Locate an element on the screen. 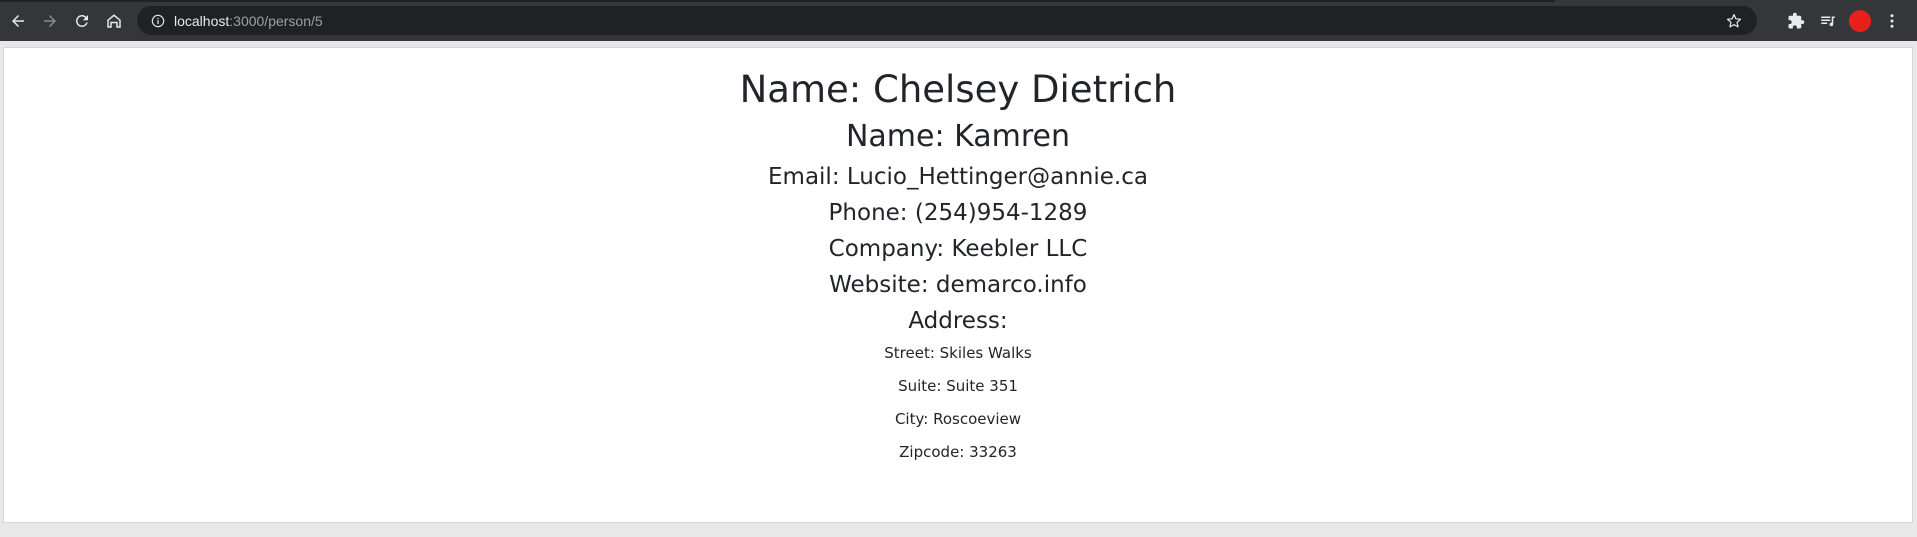 Image resolution: width=1917 pixels, height=537 pixels. browser-toolbar: localhost:3000/person/5 is located at coordinates (958, 20).